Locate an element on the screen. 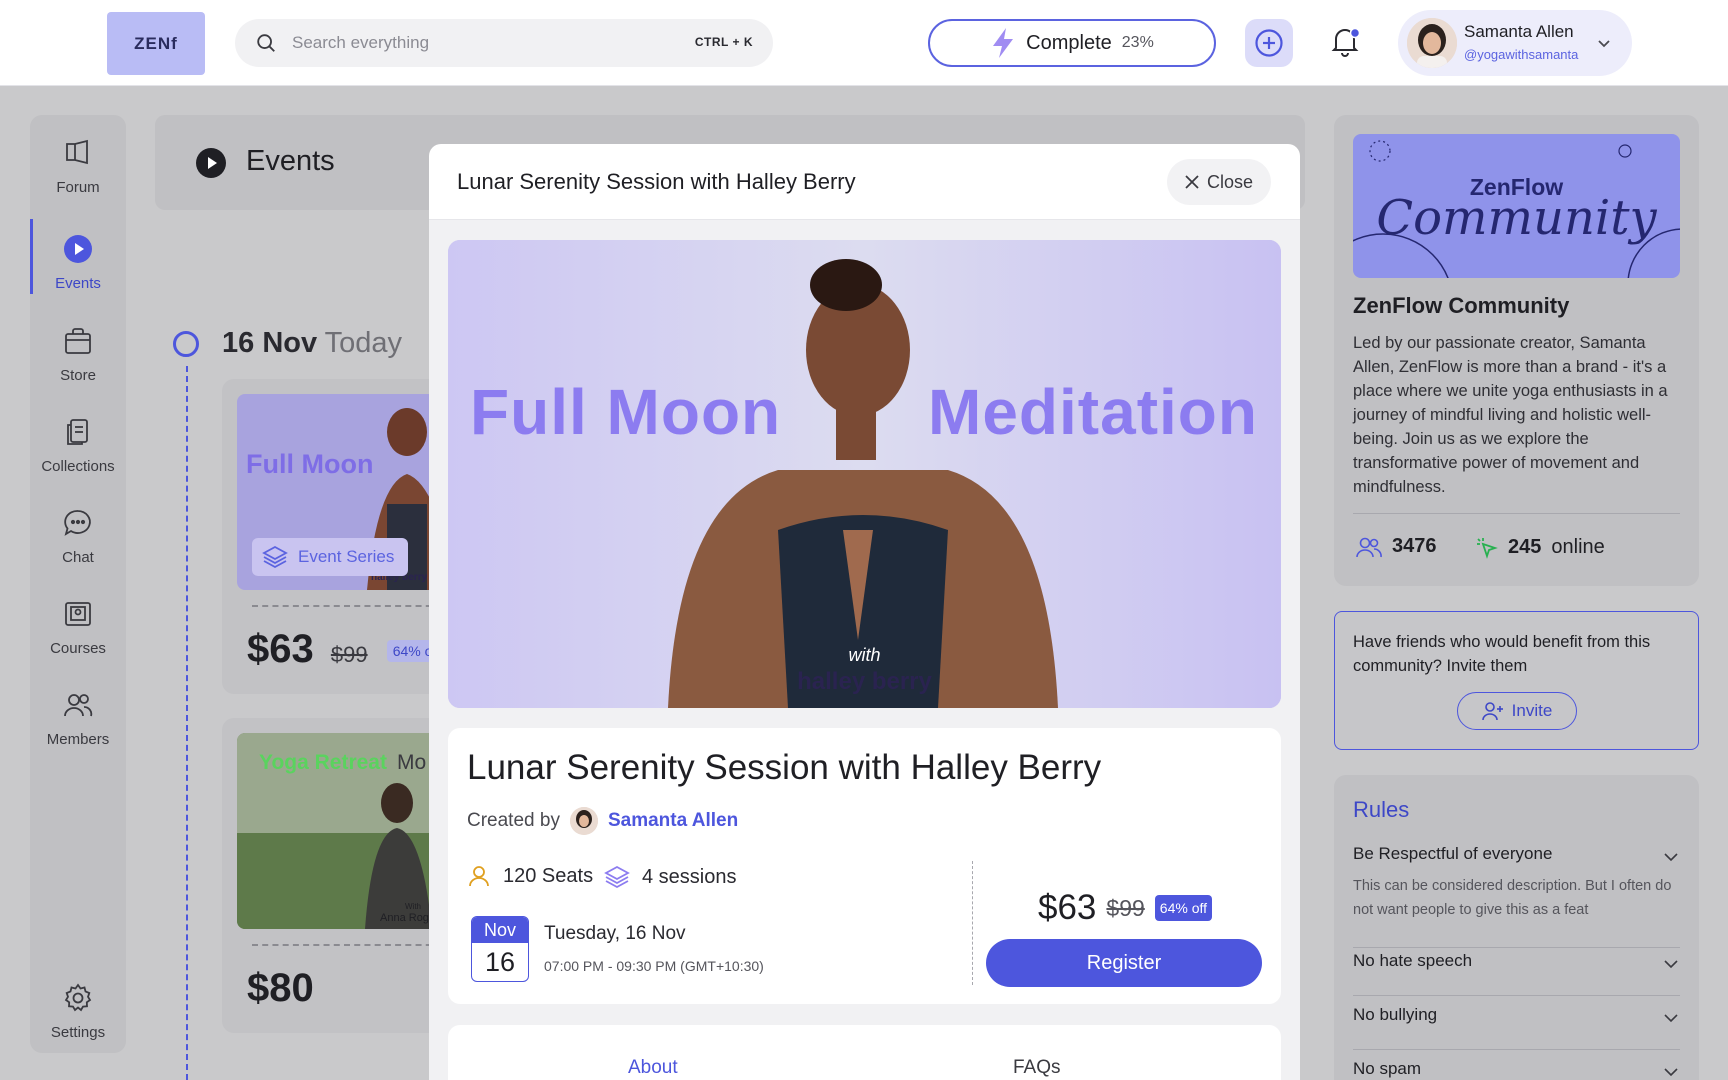  created-by: Created by Samanta Allen is located at coordinates (602, 821).